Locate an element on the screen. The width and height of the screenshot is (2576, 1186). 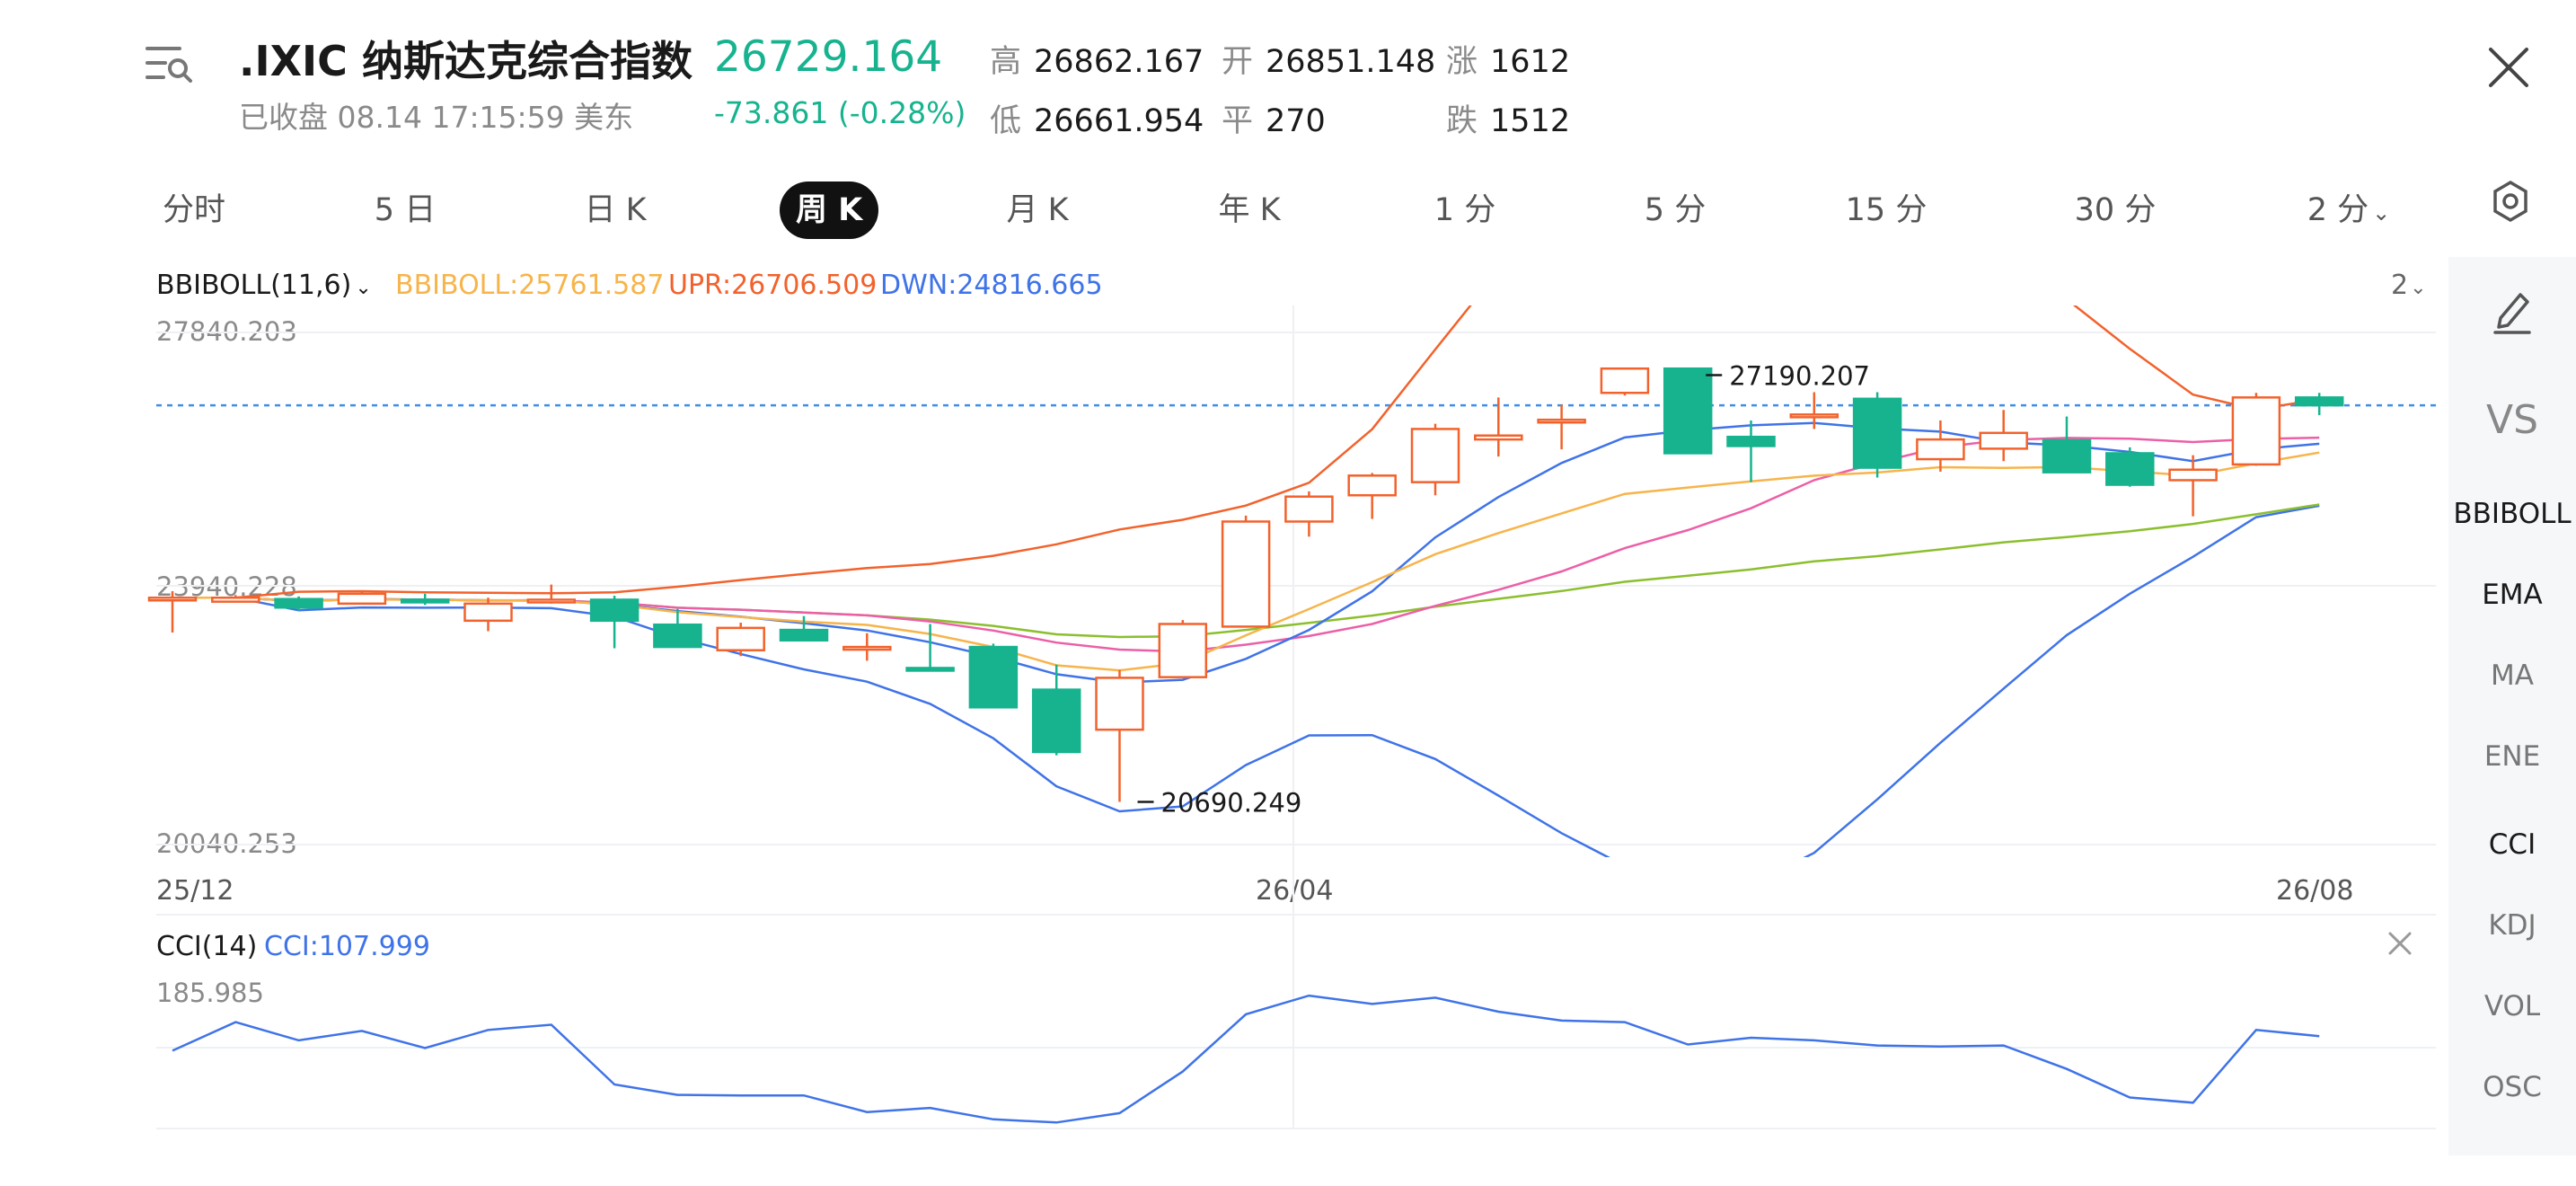
tab-minute: 分时 is located at coordinates (194, 210).